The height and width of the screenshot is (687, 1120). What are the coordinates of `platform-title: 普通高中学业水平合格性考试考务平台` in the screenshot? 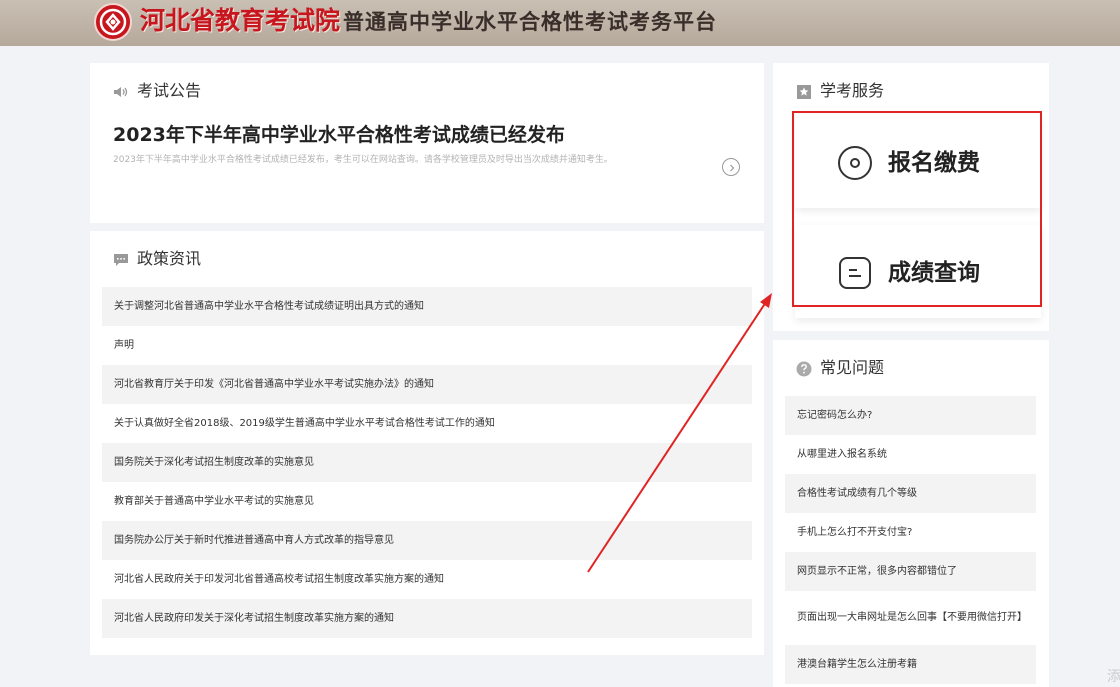 It's located at (530, 22).